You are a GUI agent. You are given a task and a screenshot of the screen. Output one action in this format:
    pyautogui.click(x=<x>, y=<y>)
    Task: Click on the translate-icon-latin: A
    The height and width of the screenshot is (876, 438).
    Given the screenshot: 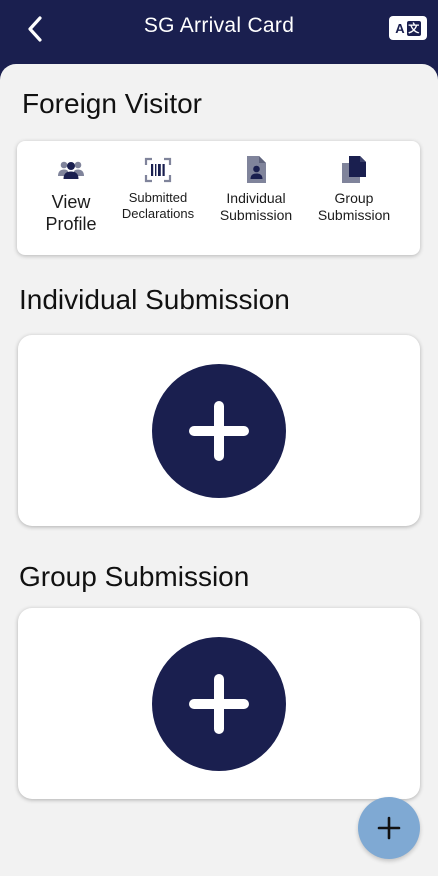 What is the action you would take?
    pyautogui.click(x=400, y=28)
    